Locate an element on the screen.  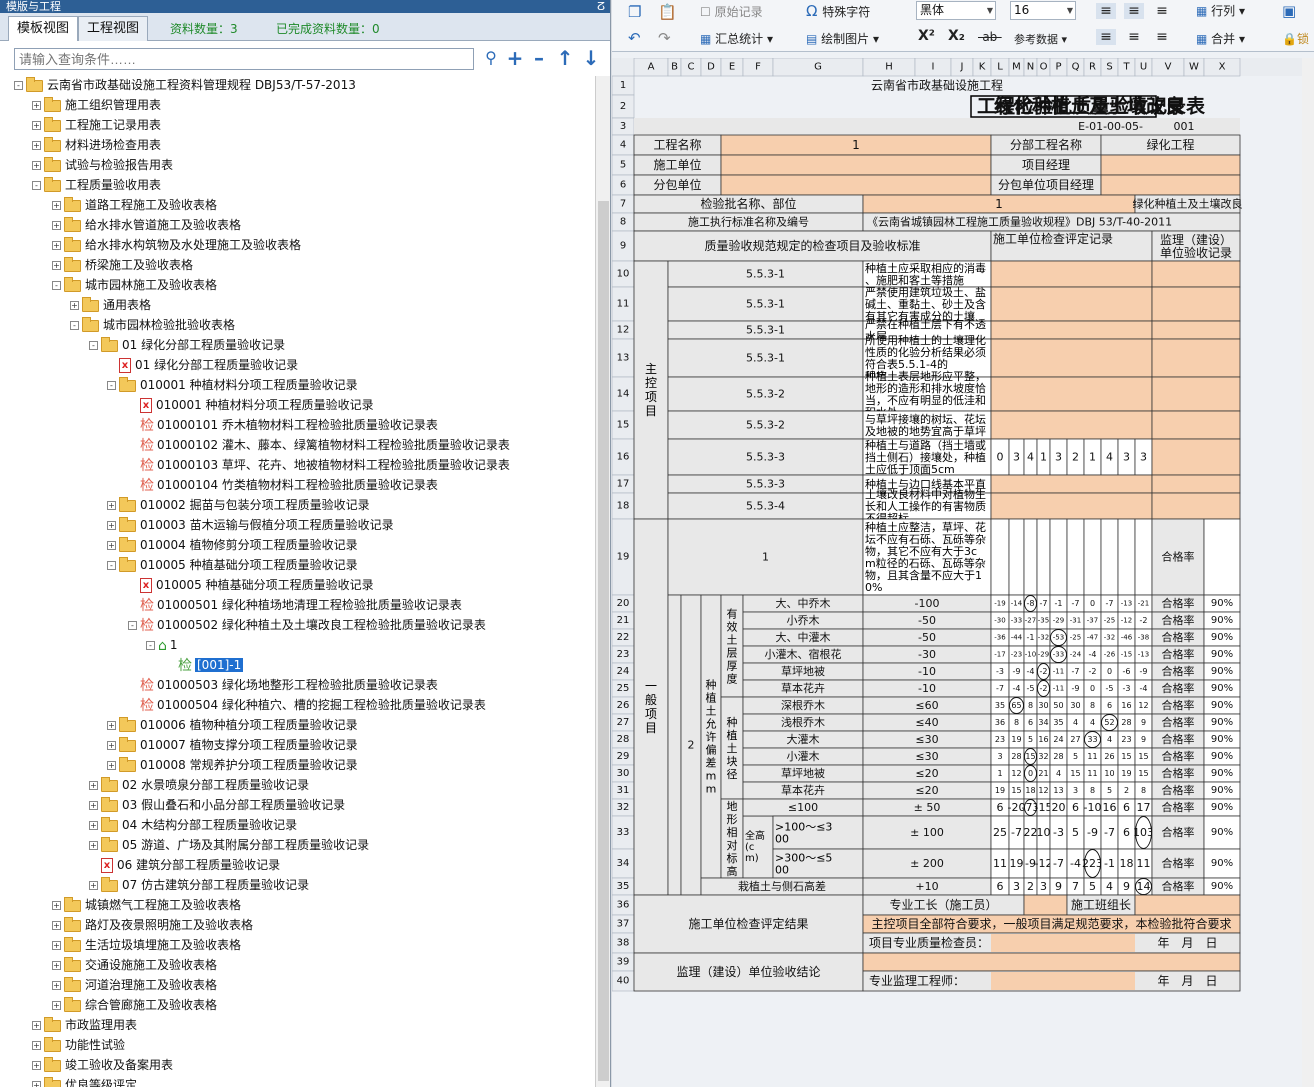
tree-node: +03 假山叠石和小品分部工程质量验收记录 is located at coordinates (217, 805).